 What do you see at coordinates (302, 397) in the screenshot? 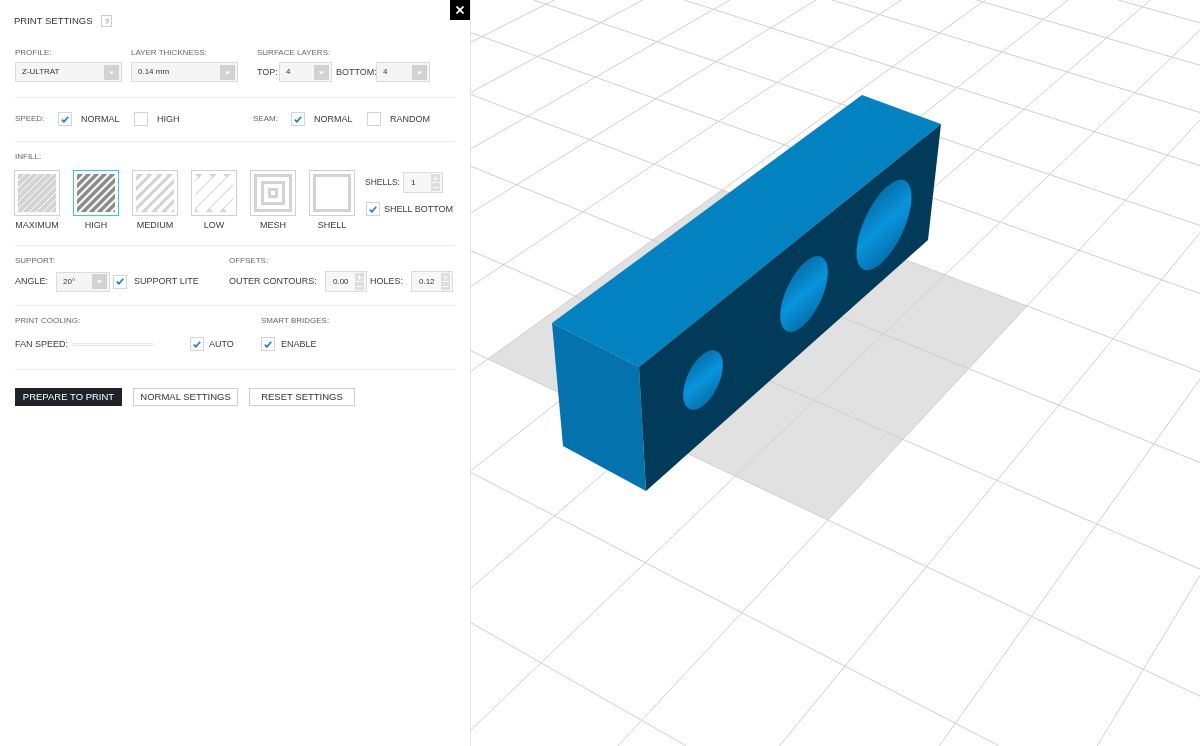
I see `settings-button: RESET SETTINGS` at bounding box center [302, 397].